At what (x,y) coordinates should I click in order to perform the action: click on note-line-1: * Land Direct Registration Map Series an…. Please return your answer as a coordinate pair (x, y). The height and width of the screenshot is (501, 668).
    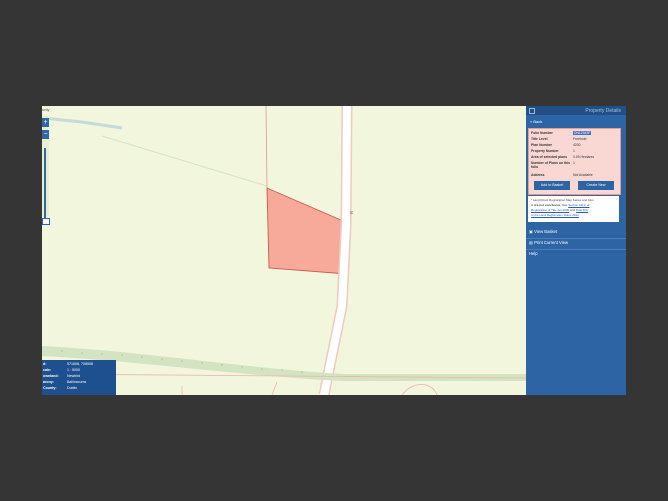
    Looking at the image, I should click on (562, 200).